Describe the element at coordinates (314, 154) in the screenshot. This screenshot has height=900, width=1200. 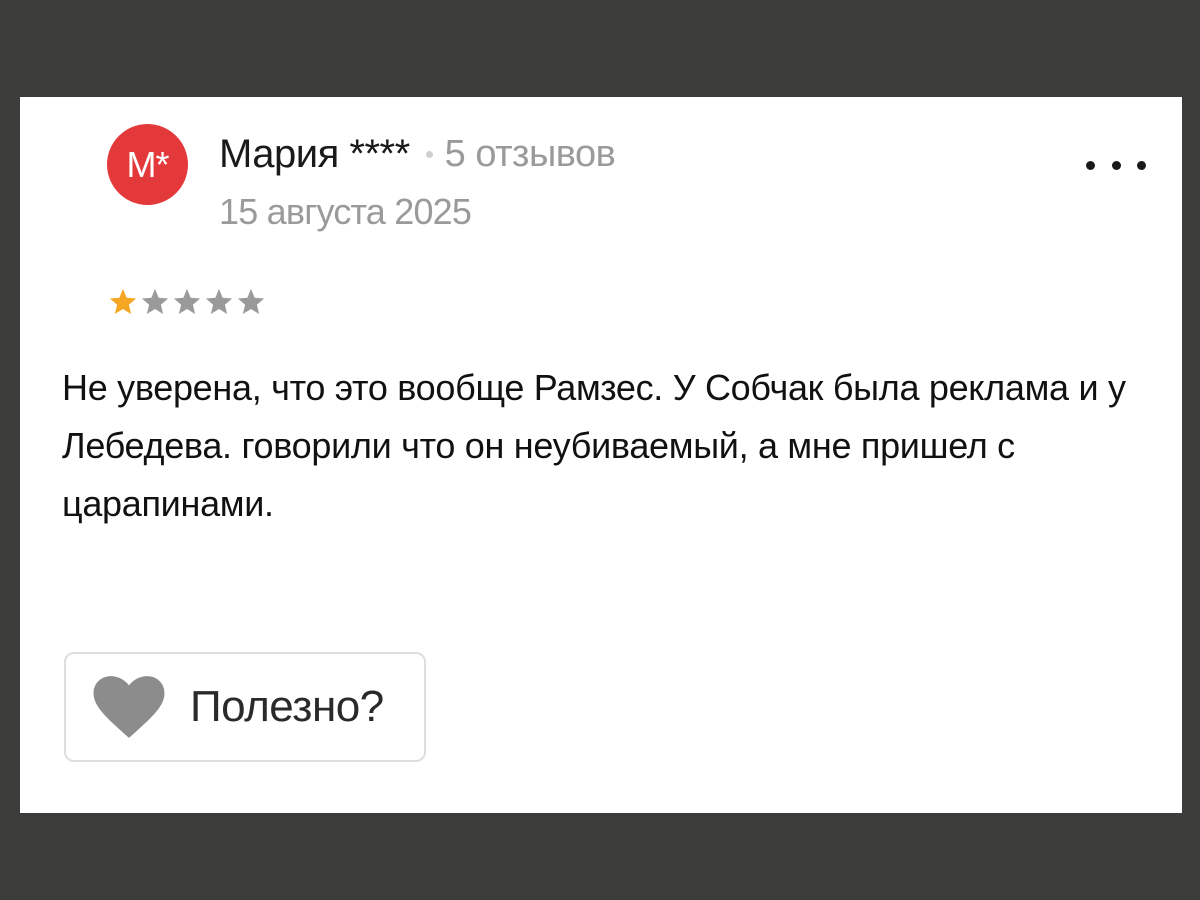
I see `author-name: Мария ****` at that location.